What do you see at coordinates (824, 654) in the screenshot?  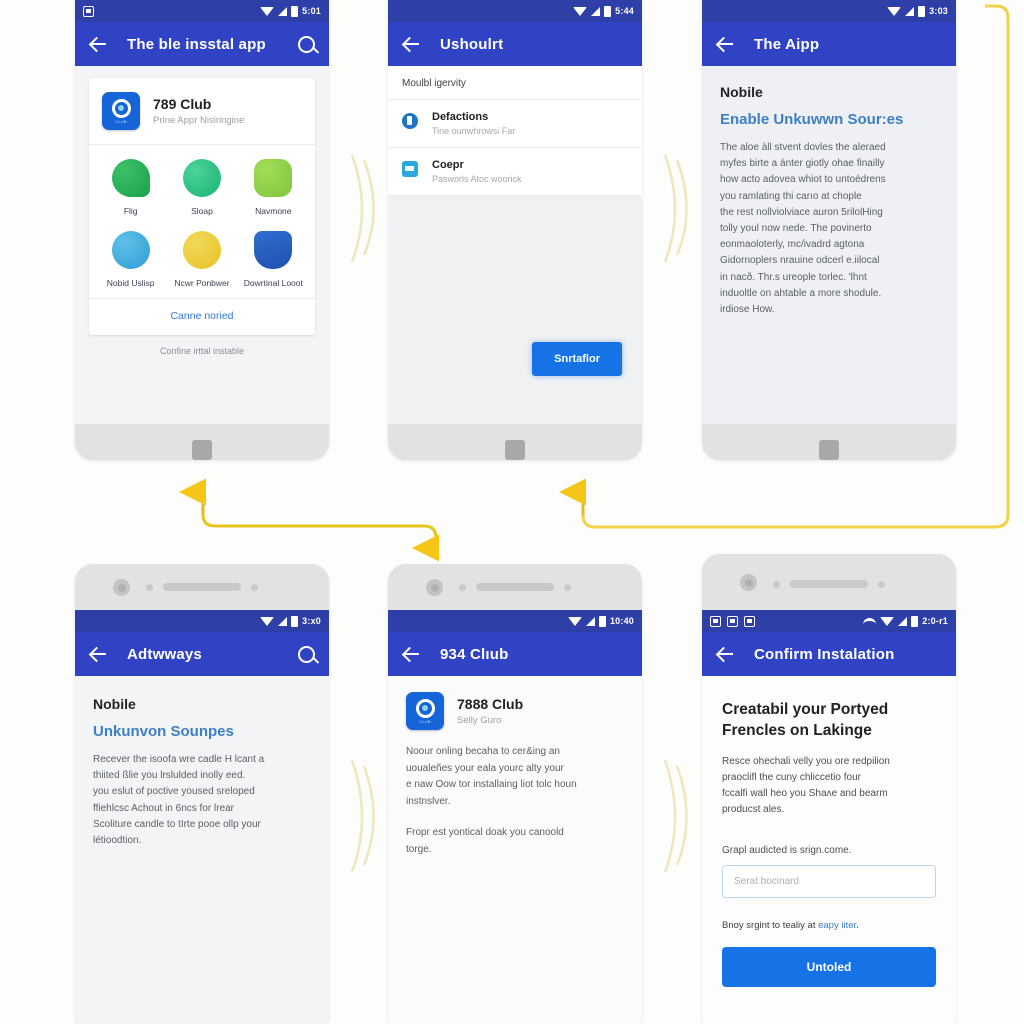 I see `appbar-title: Confirm Instalation` at bounding box center [824, 654].